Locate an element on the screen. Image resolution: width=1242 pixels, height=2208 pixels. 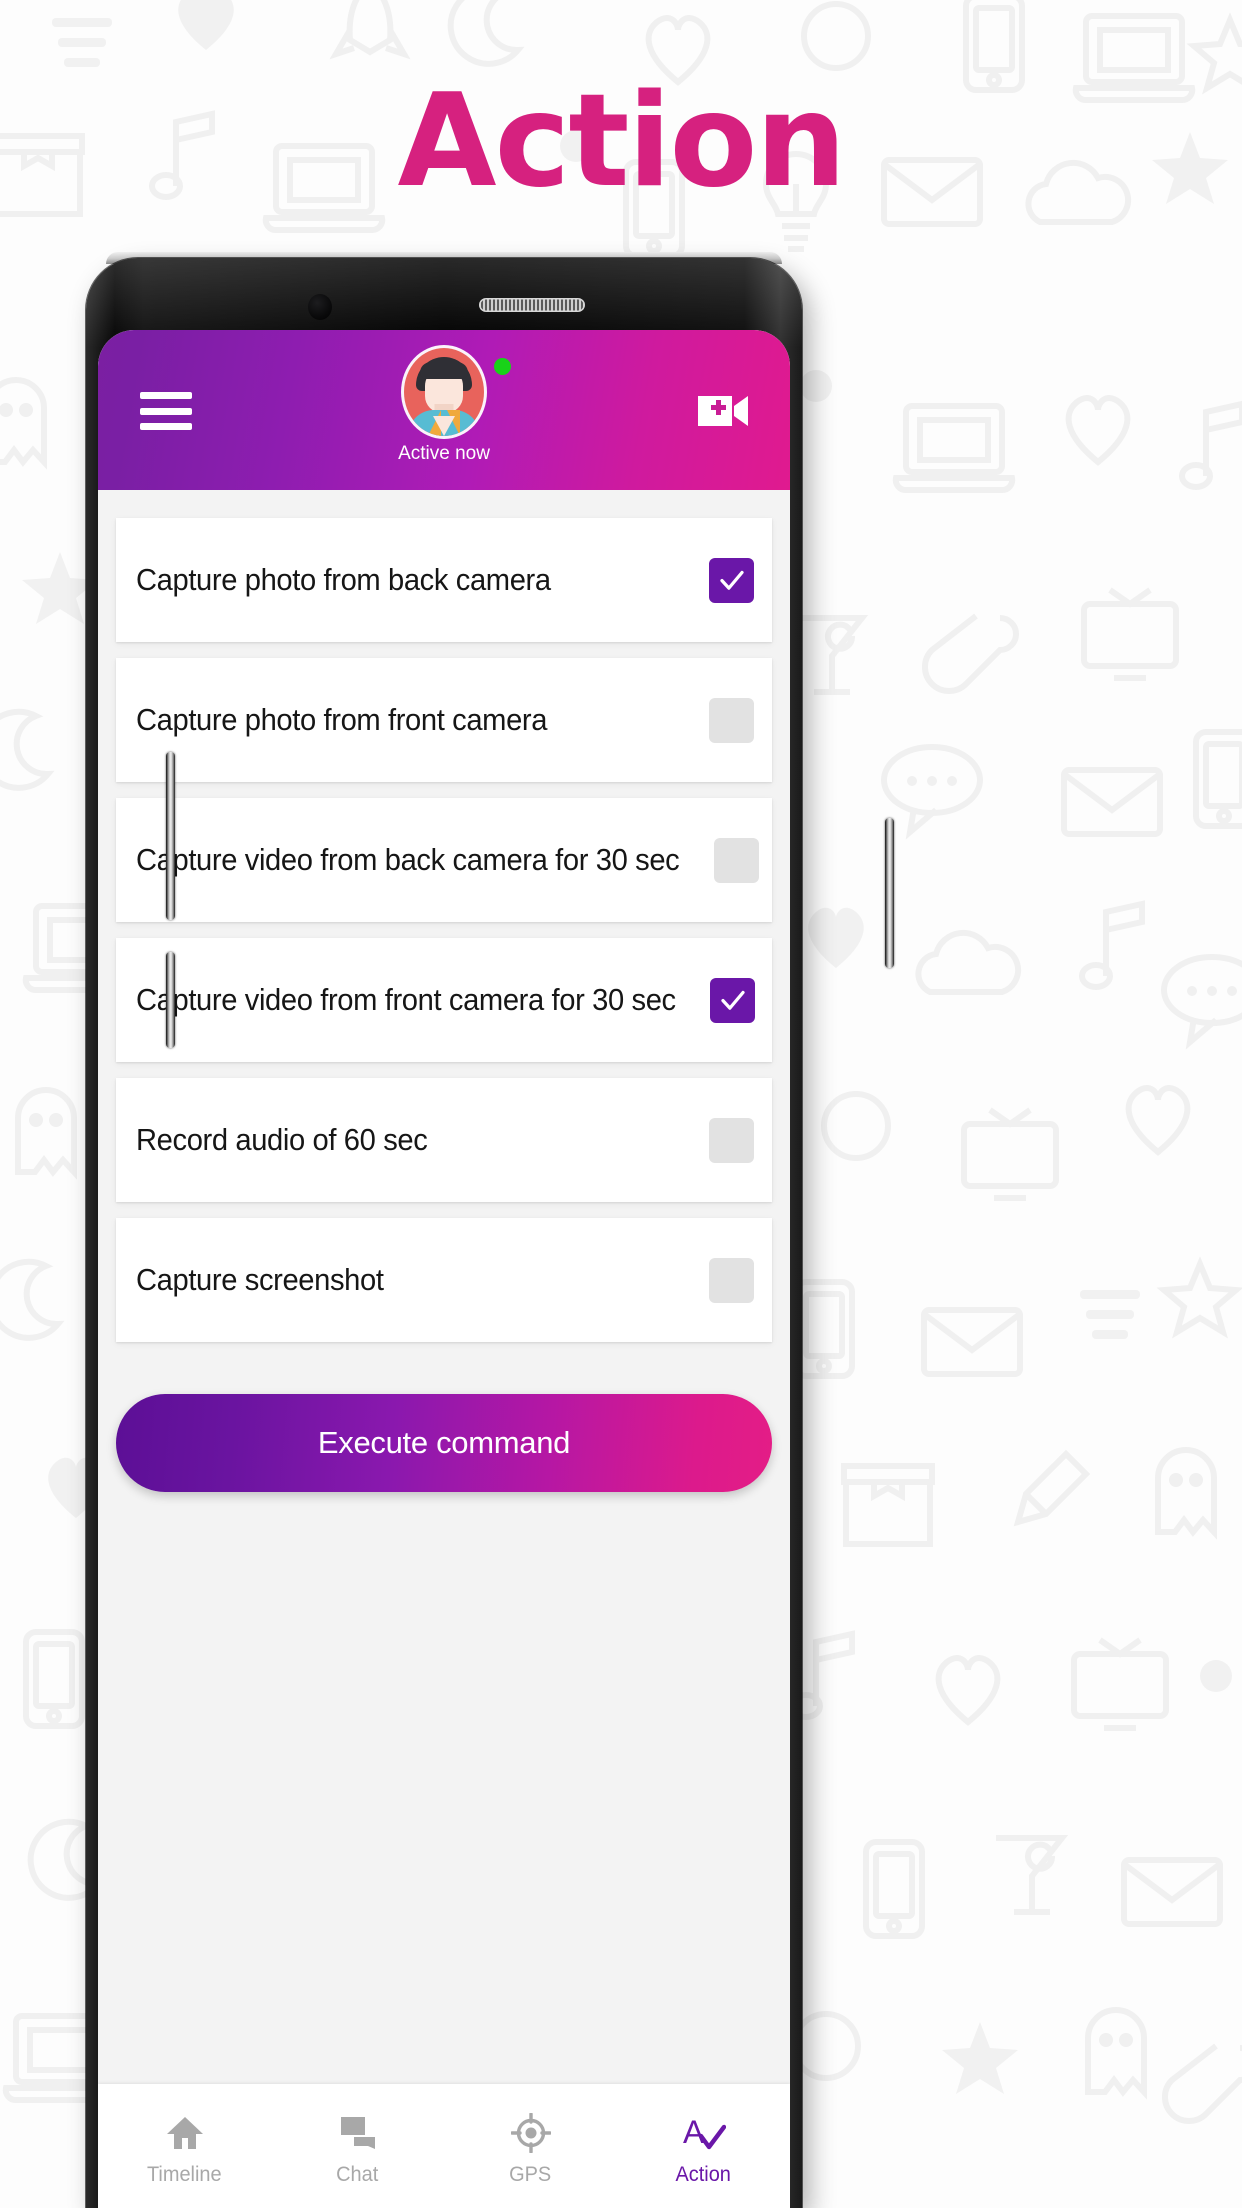
action-row: Capture screenshot is located at coordinates (444, 1280).